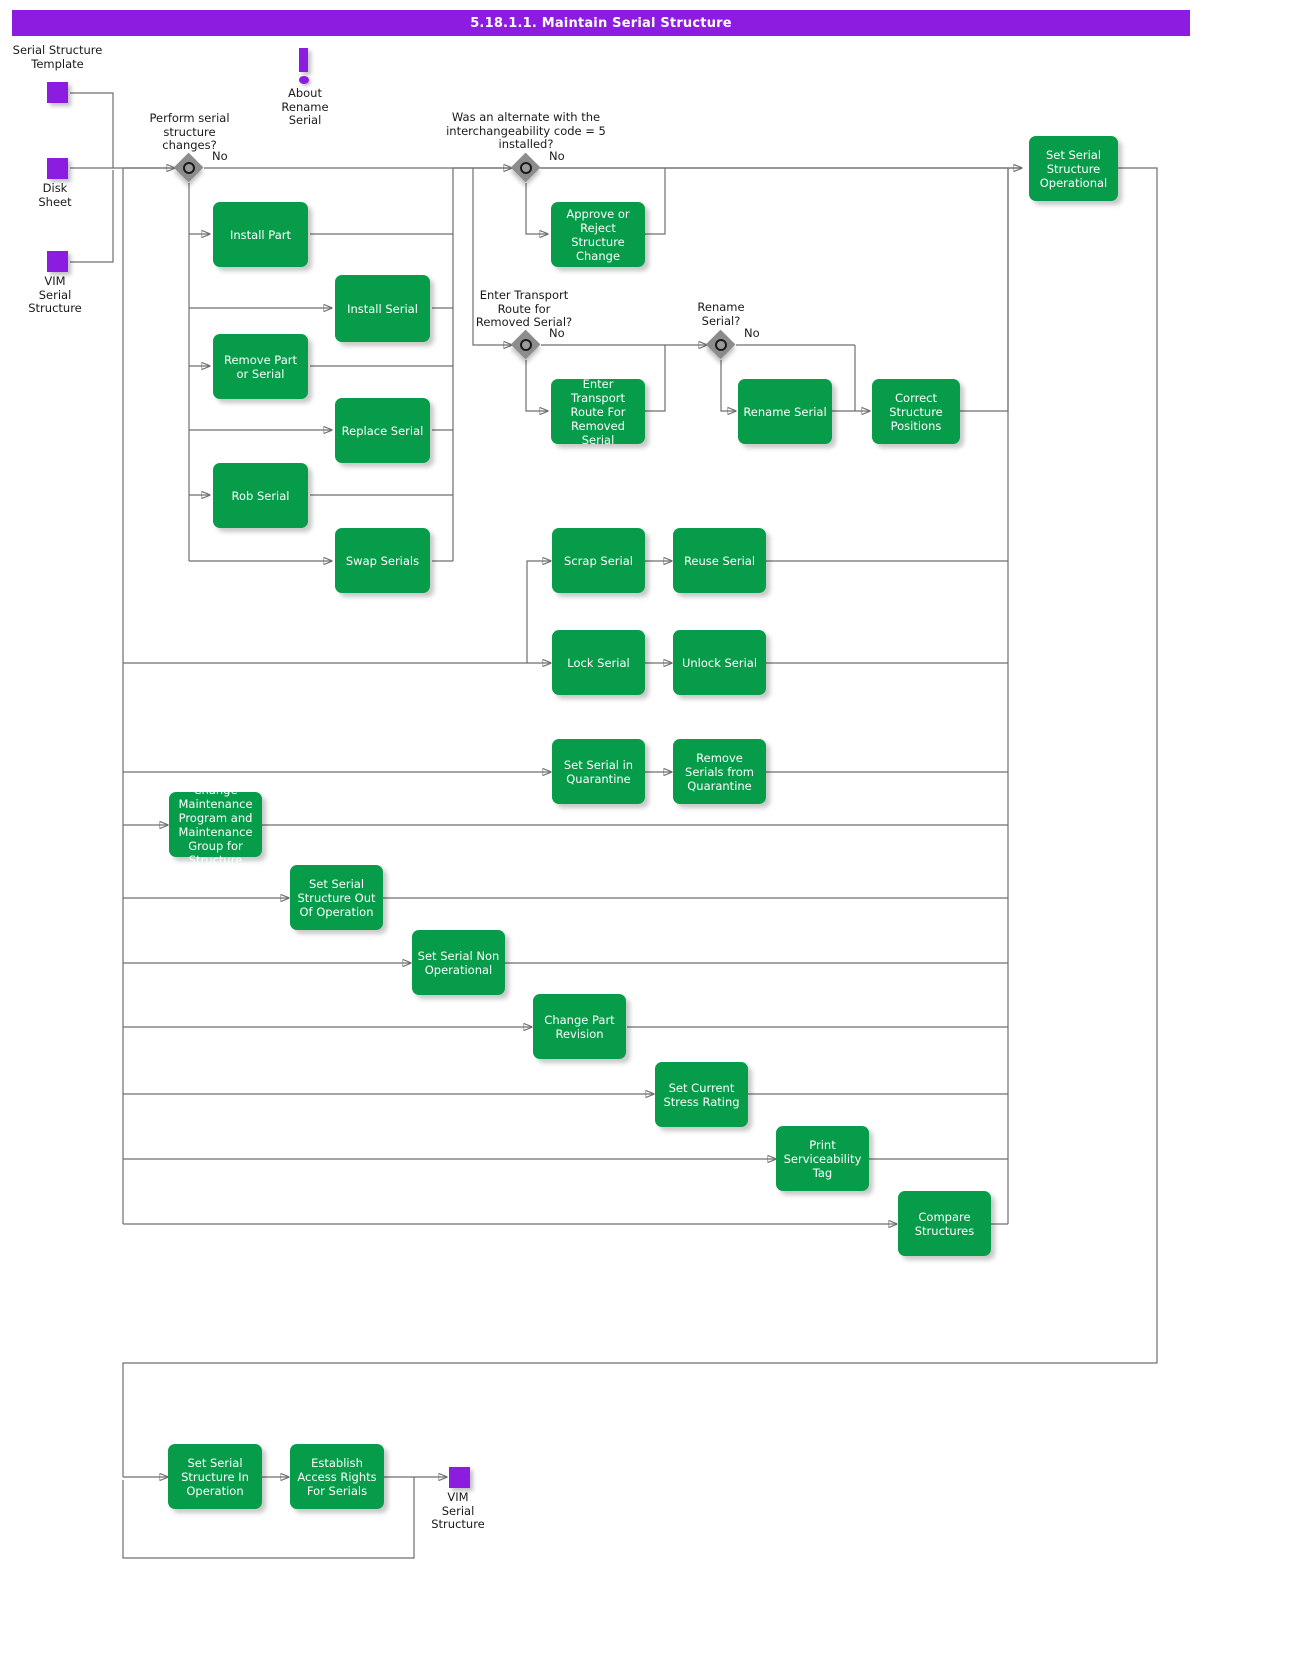 This screenshot has width=1290, height=1678. I want to click on activity-set-serial-non-operational: Set Serial Non Operational, so click(458, 962).